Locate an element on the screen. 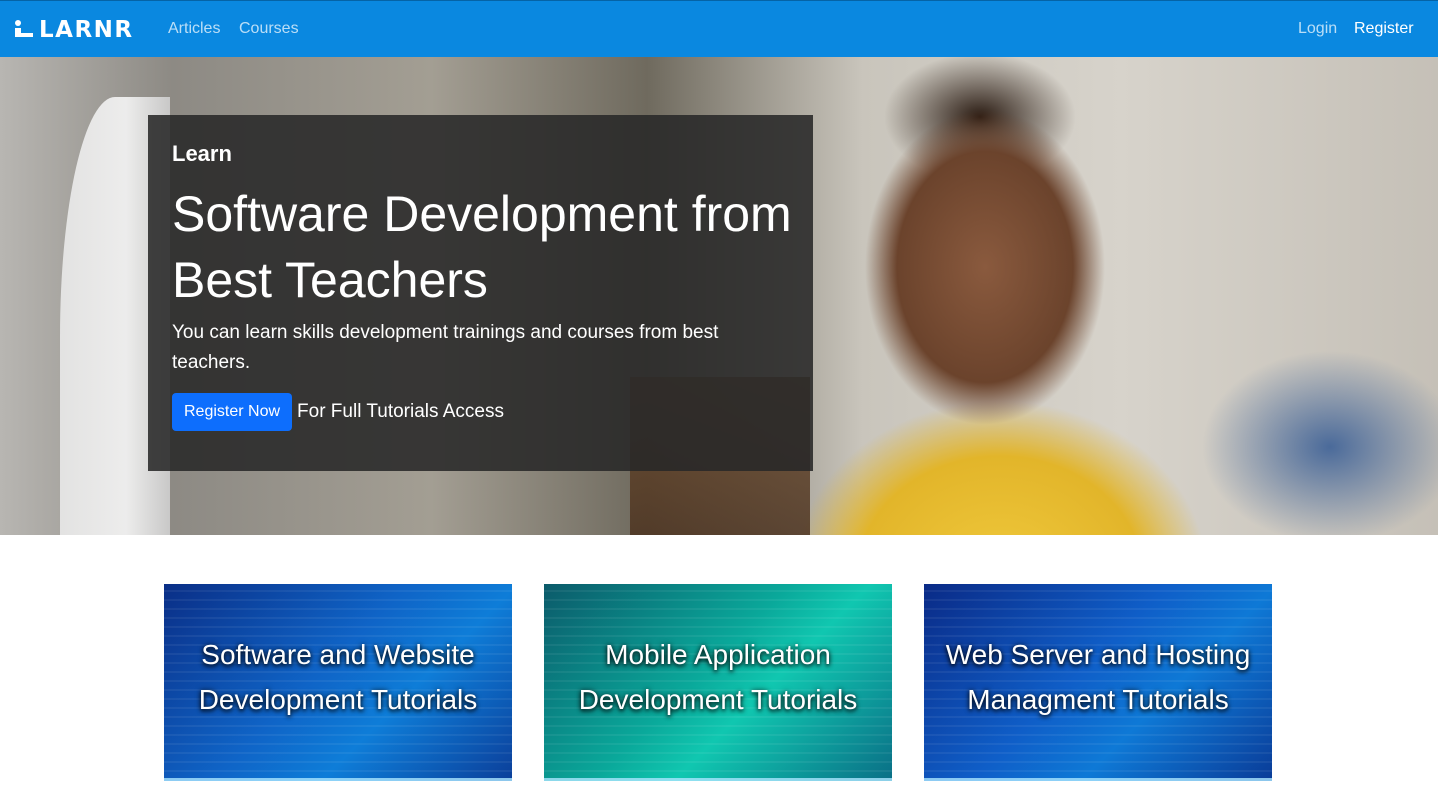  brand-name: LARNR is located at coordinates (86, 30).